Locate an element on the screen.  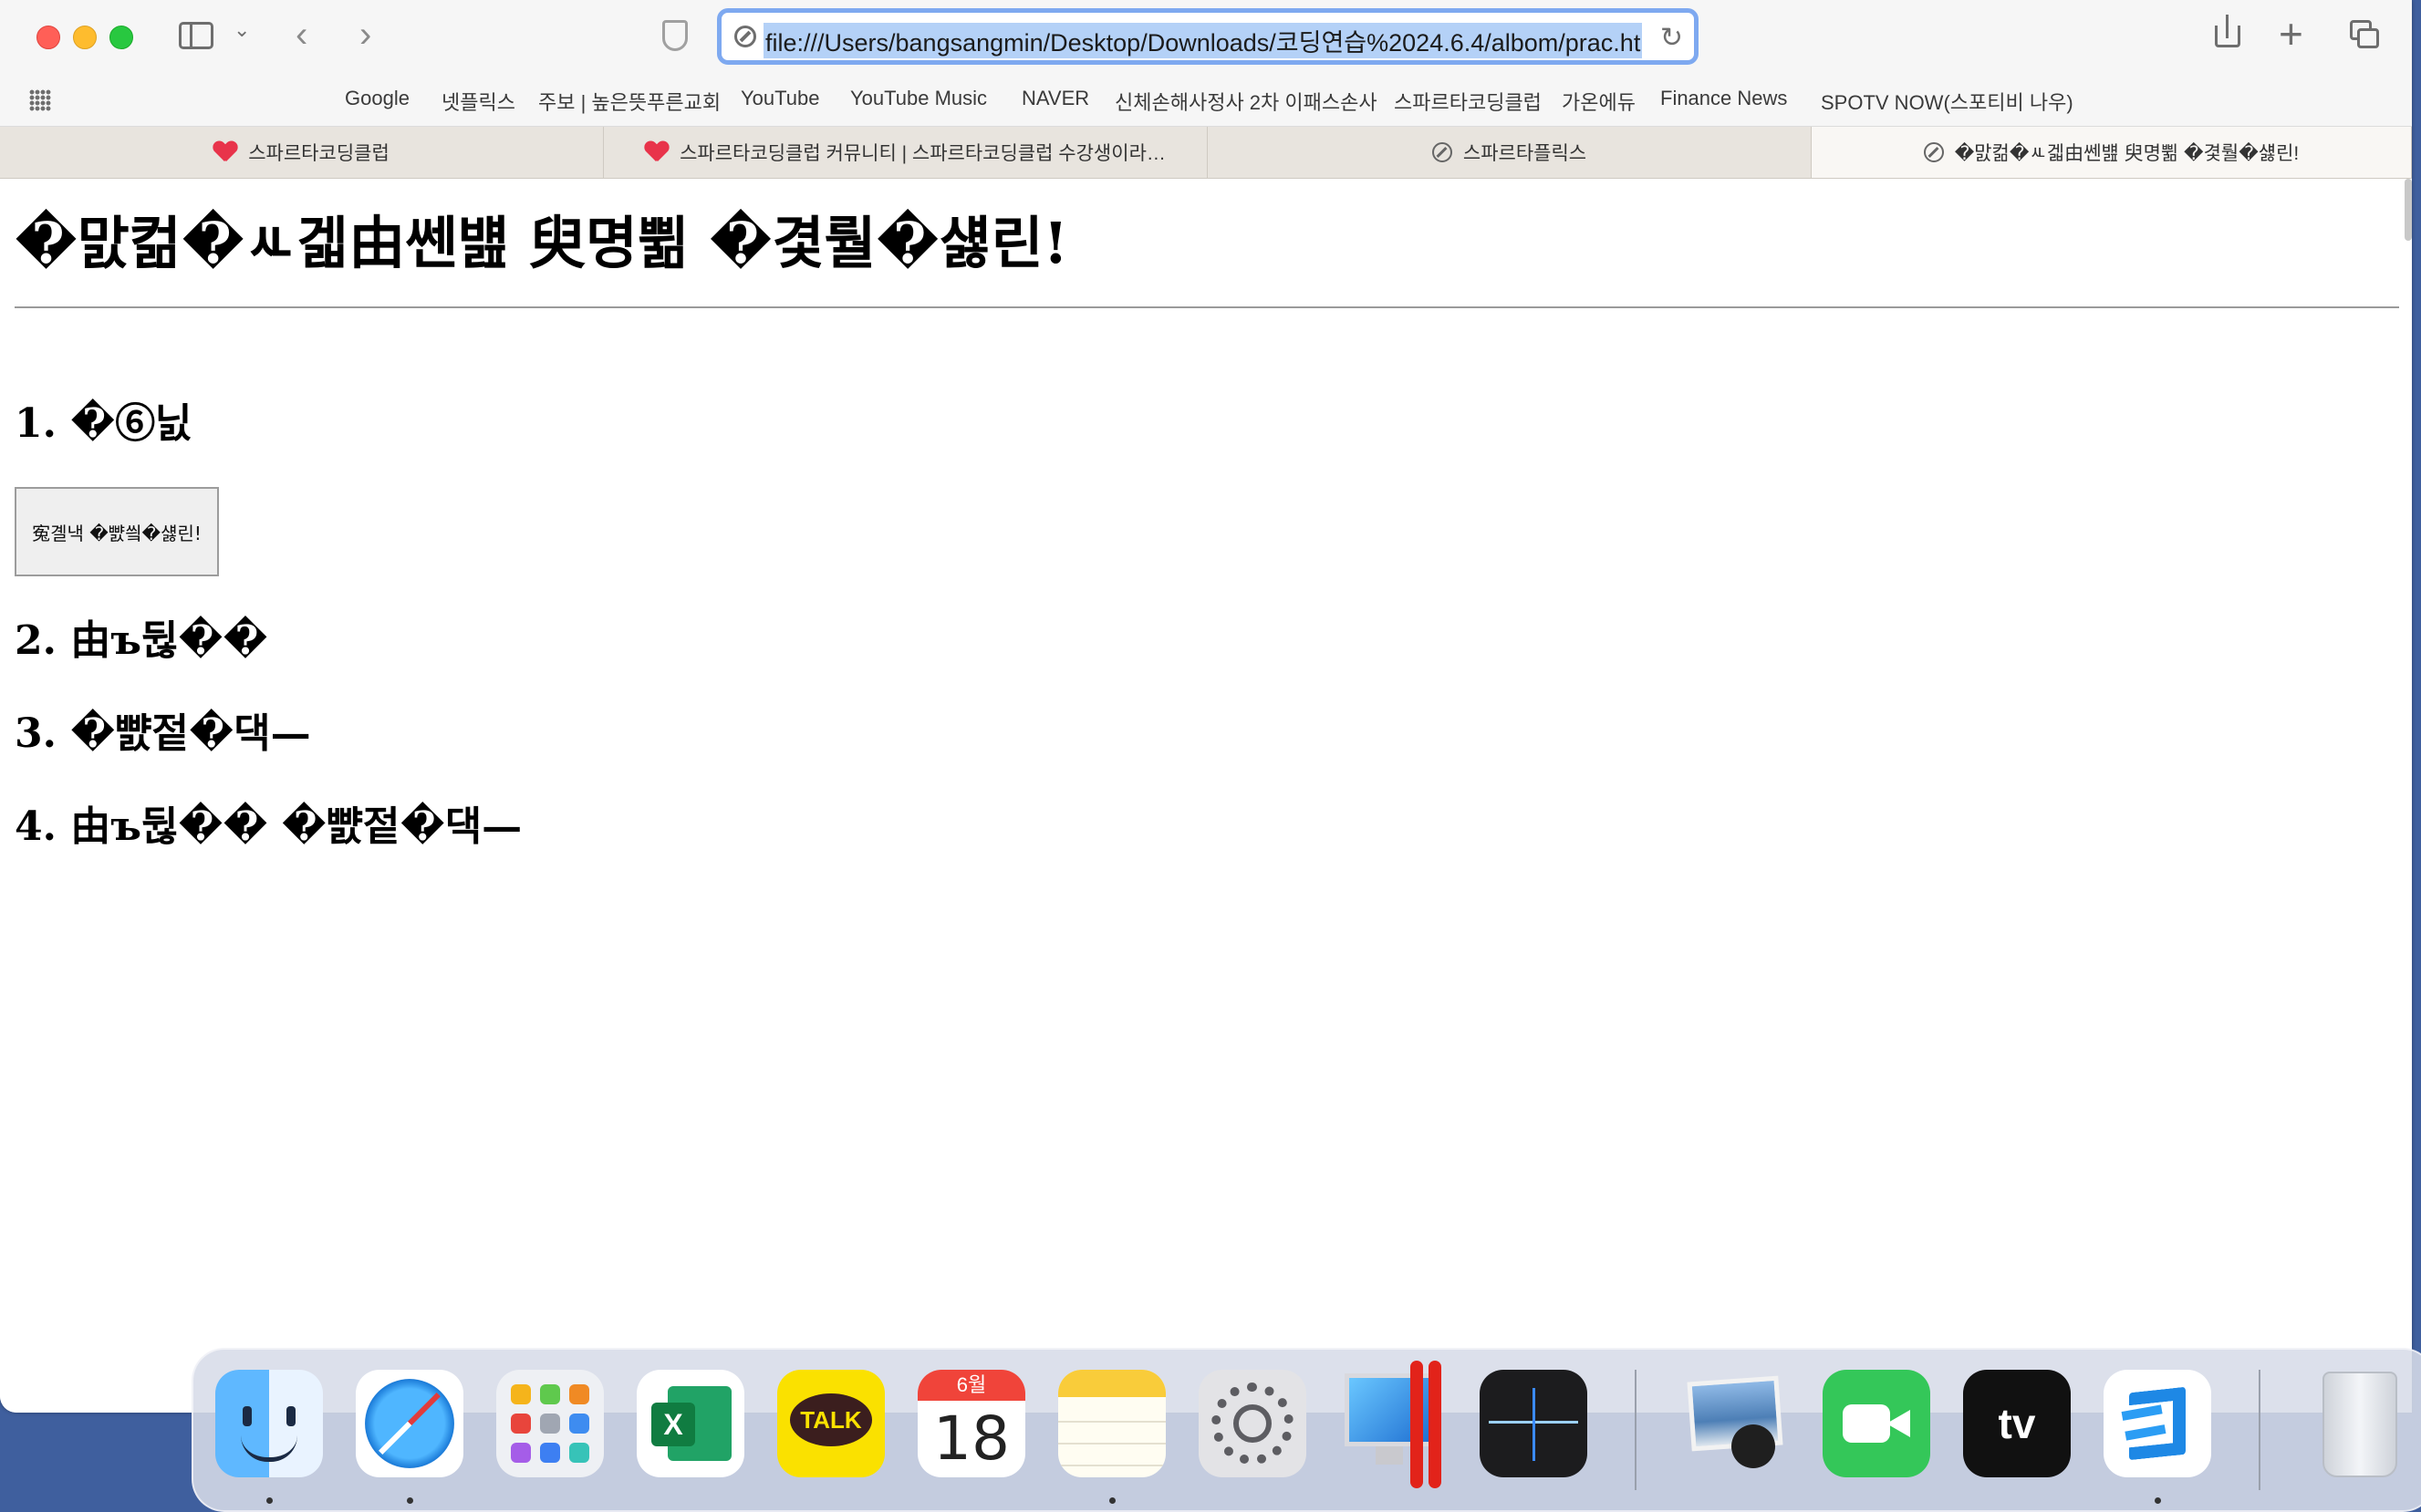
bookmark-spotv: SPOTV NOW(스포티비 나우) is located at coordinates (1947, 101).